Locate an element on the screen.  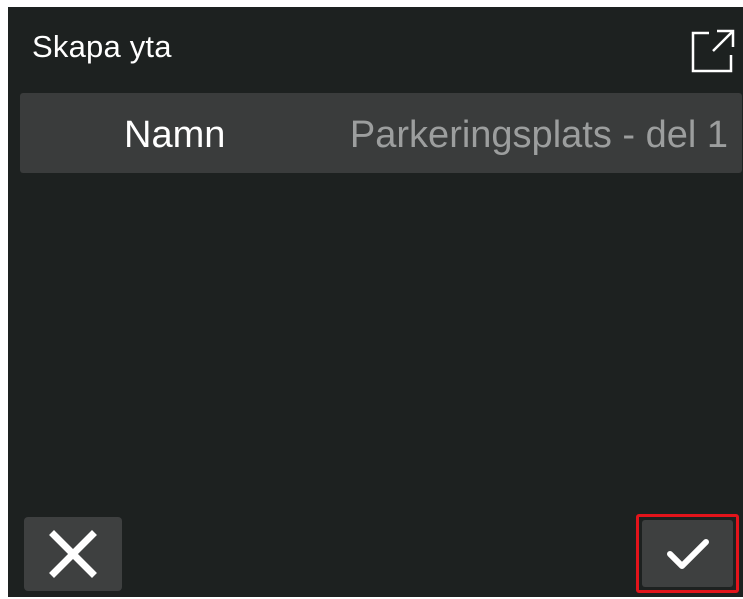
checkmark-icon is located at coordinates (688, 554).